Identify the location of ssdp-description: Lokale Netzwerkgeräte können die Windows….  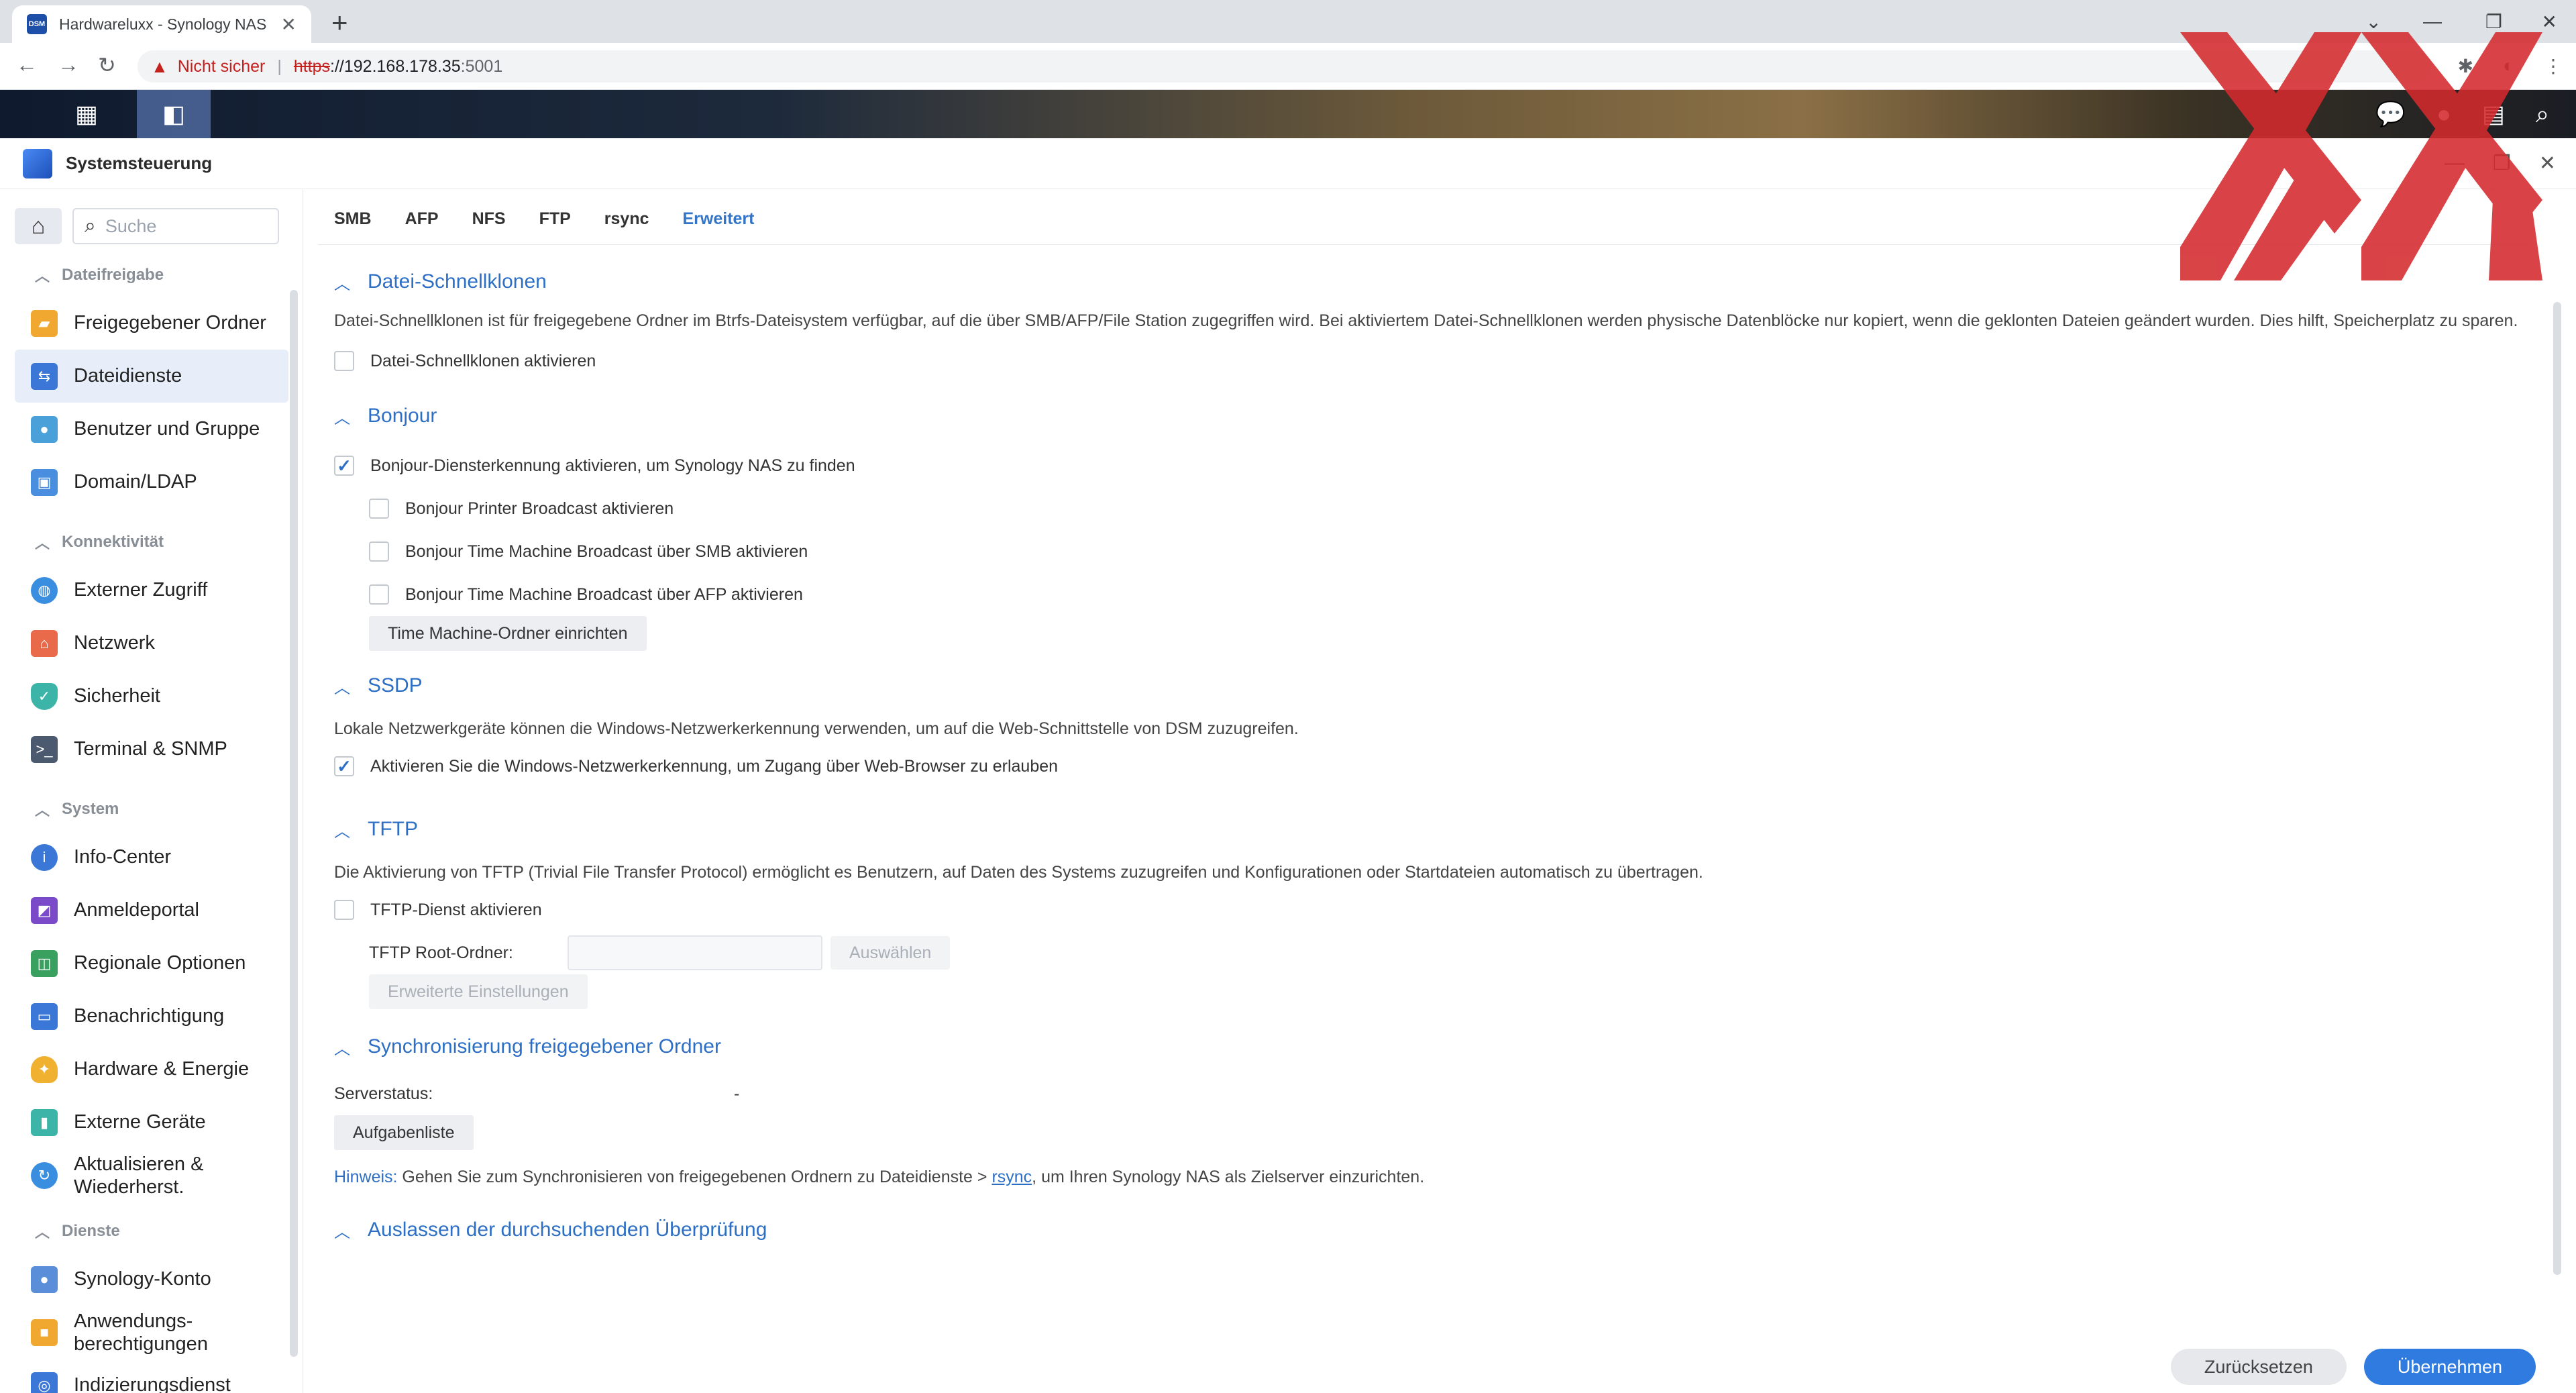
(816, 728).